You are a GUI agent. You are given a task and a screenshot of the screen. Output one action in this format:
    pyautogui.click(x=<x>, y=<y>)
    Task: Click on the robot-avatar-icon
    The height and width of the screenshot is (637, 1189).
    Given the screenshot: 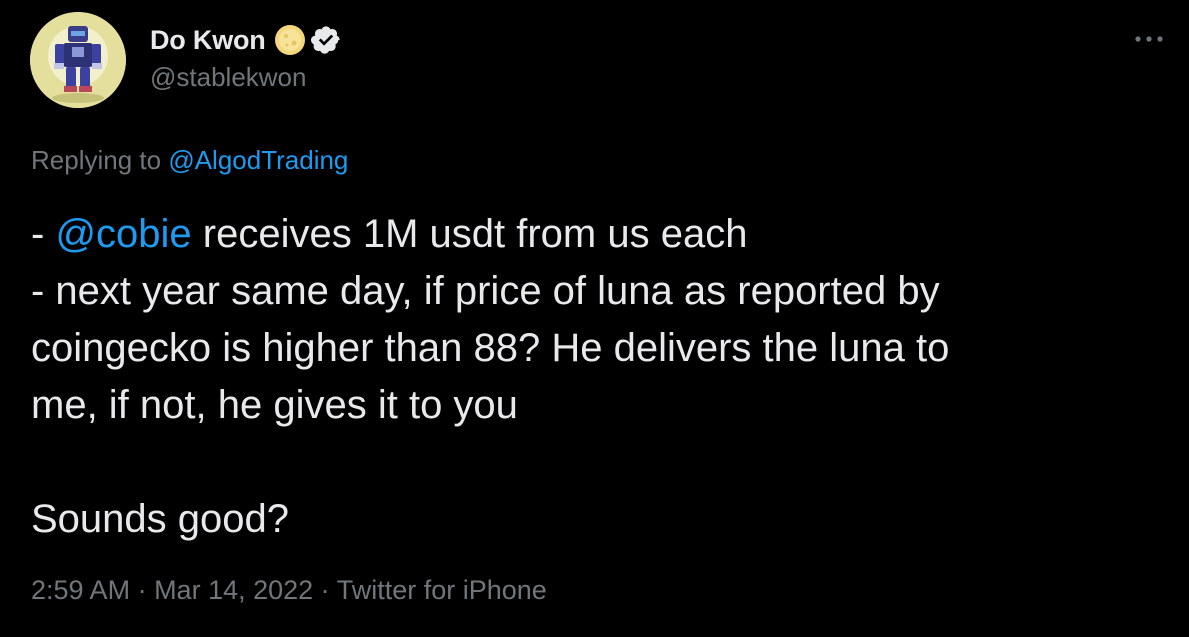 What is the action you would take?
    pyautogui.click(x=78, y=60)
    